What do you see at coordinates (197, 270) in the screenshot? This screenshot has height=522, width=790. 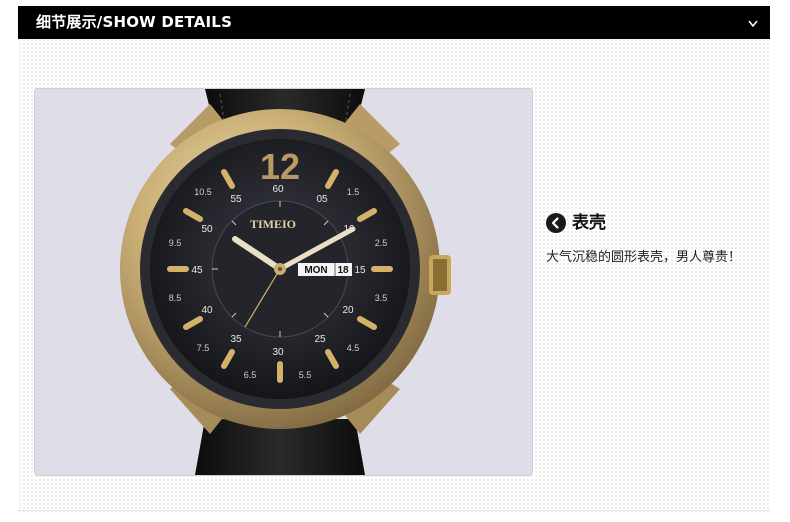 I see `dial-number: 45` at bounding box center [197, 270].